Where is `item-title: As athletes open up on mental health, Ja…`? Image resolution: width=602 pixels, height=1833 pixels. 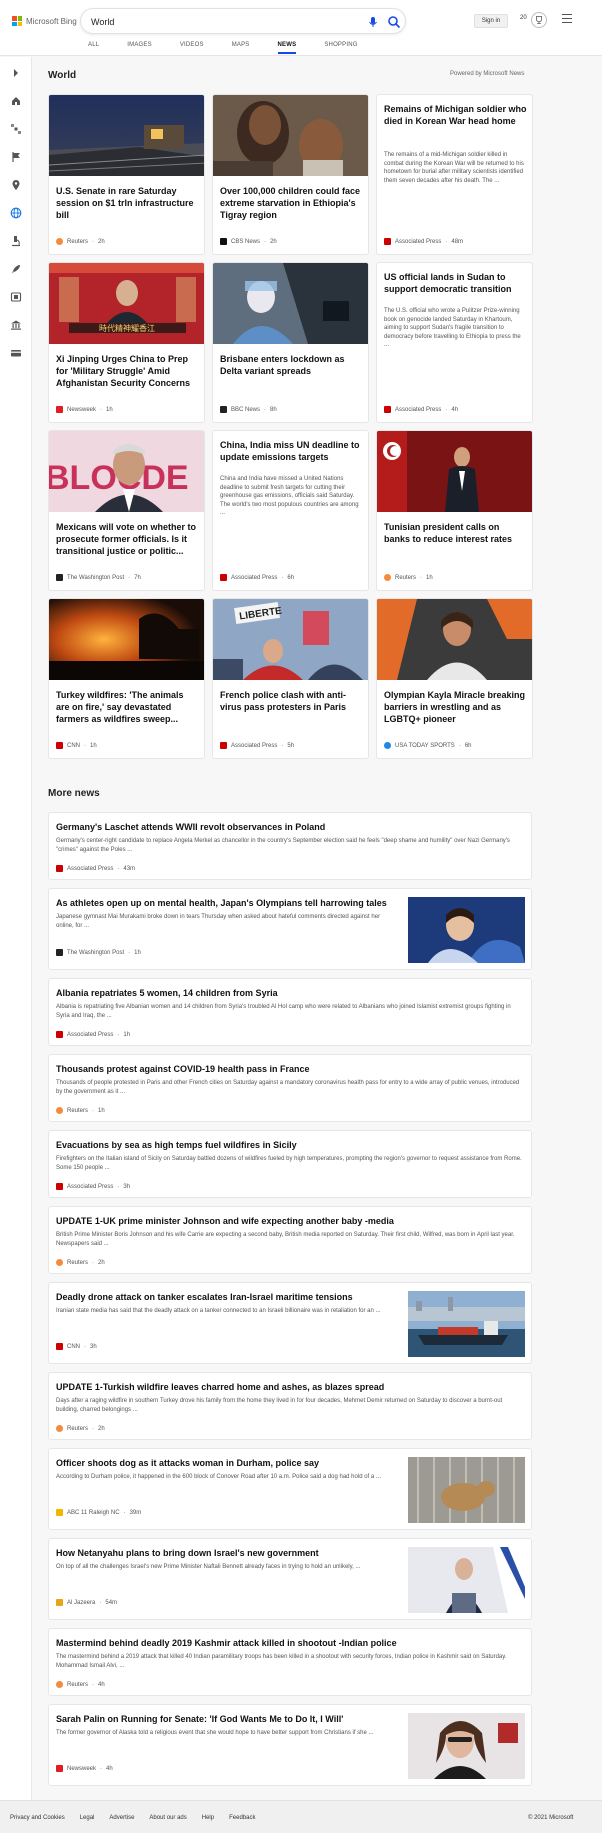
item-title: As athletes open up on mental health, Ja… is located at coordinates (221, 903).